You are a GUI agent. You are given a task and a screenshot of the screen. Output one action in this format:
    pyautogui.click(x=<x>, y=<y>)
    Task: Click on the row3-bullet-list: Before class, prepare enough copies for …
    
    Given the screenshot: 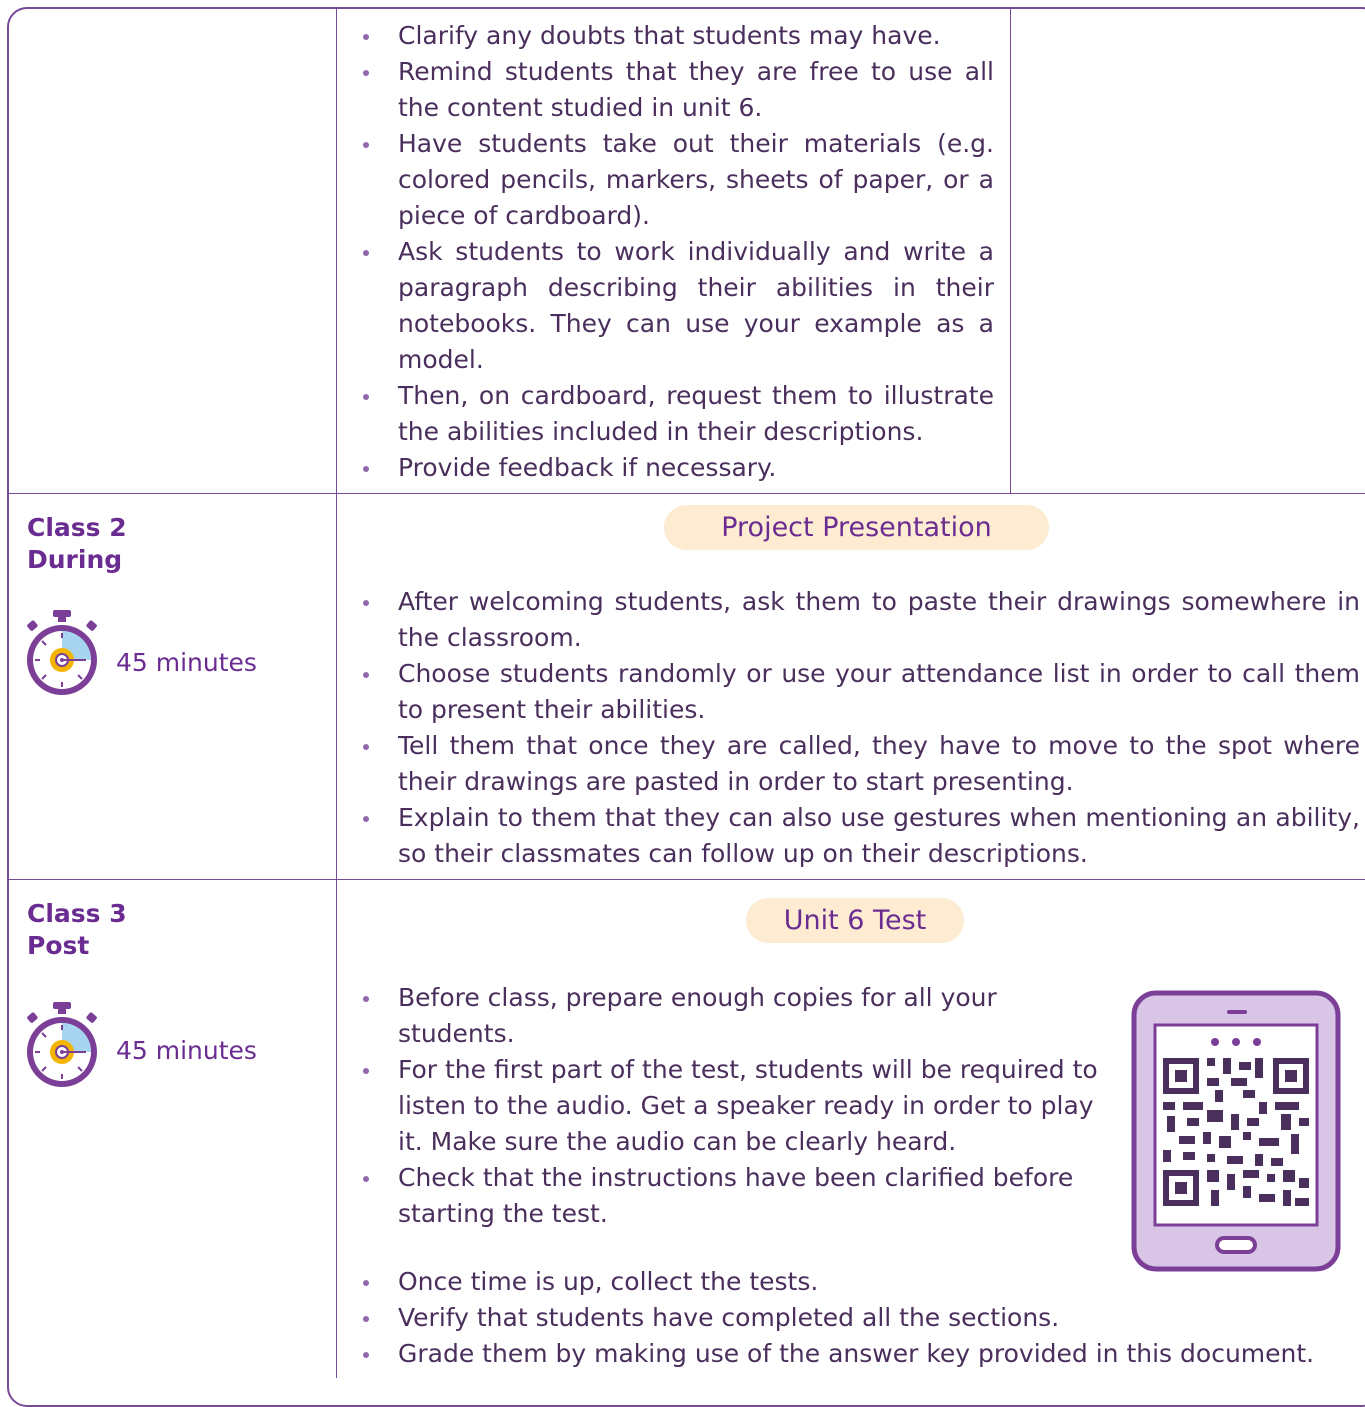 What is the action you would take?
    pyautogui.click(x=735, y=1106)
    